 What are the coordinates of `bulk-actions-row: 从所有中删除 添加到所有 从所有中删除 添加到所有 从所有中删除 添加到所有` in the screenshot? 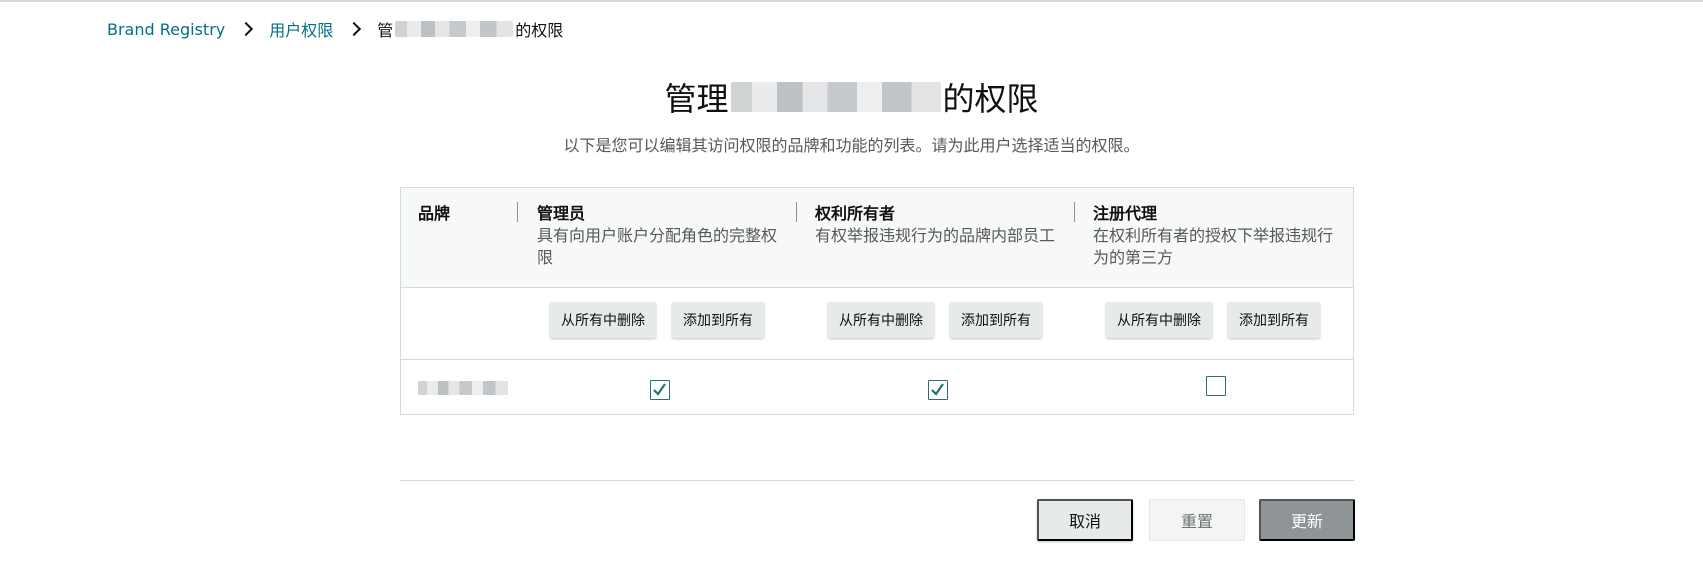 It's located at (877, 324).